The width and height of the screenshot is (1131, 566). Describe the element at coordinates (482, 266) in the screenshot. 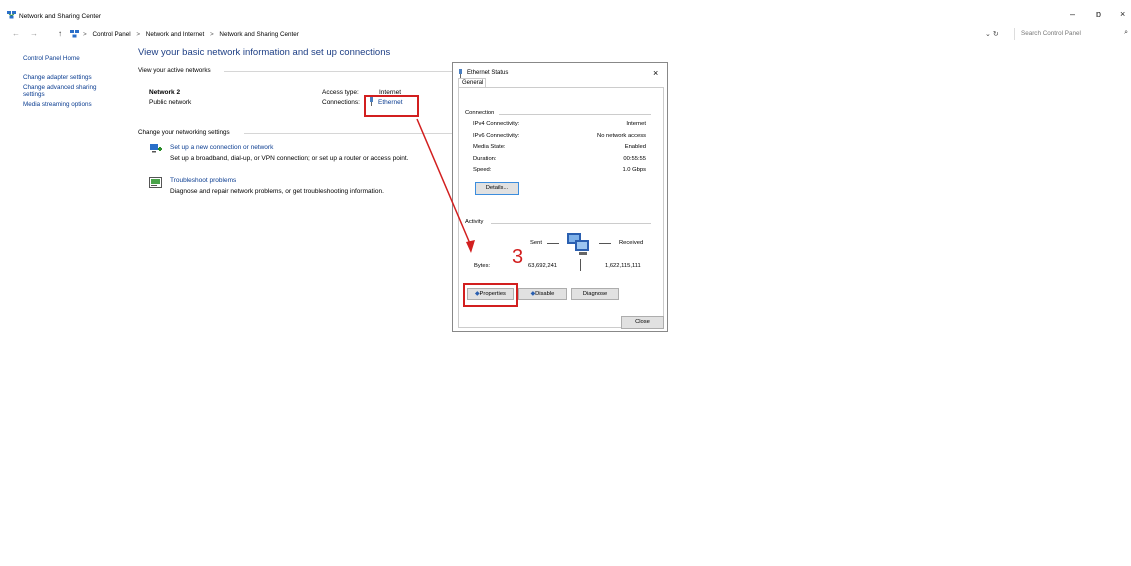

I see `bytes-label: Bytes:` at that location.